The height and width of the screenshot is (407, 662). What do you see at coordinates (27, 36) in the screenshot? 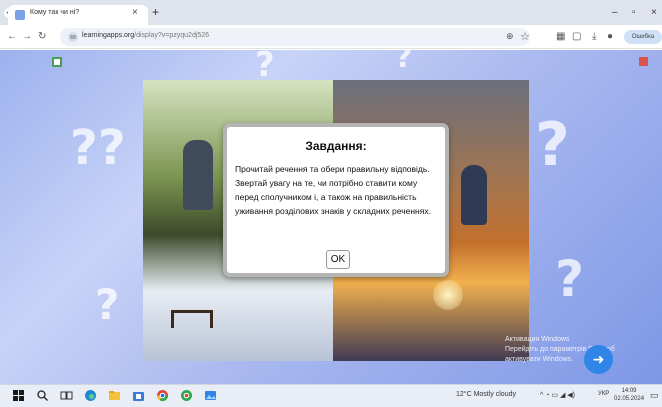
I see `forward-icon: →` at bounding box center [27, 36].